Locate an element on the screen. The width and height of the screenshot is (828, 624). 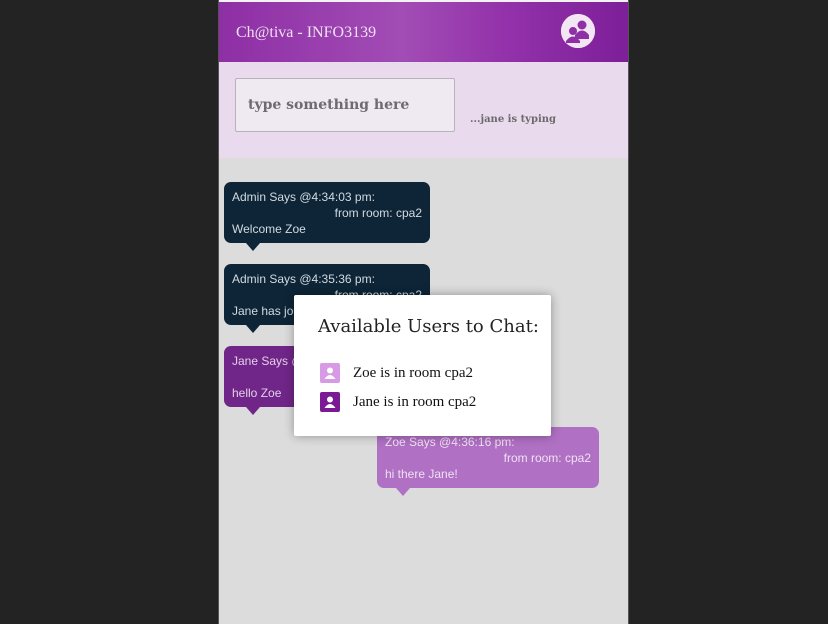
group-icon is located at coordinates (578, 31).